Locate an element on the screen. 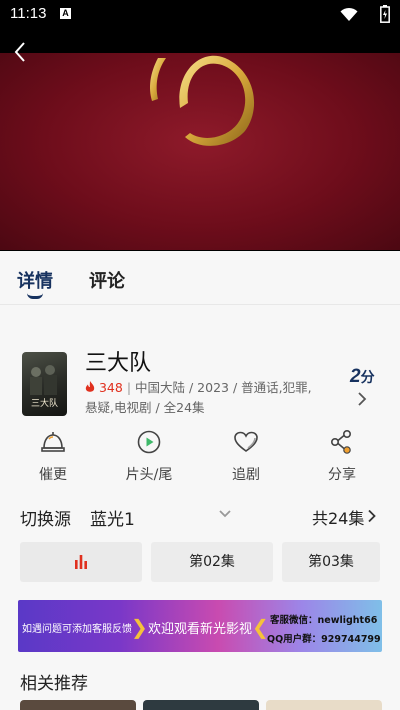  intro-outro-button: 片头/尾 is located at coordinates (149, 454).